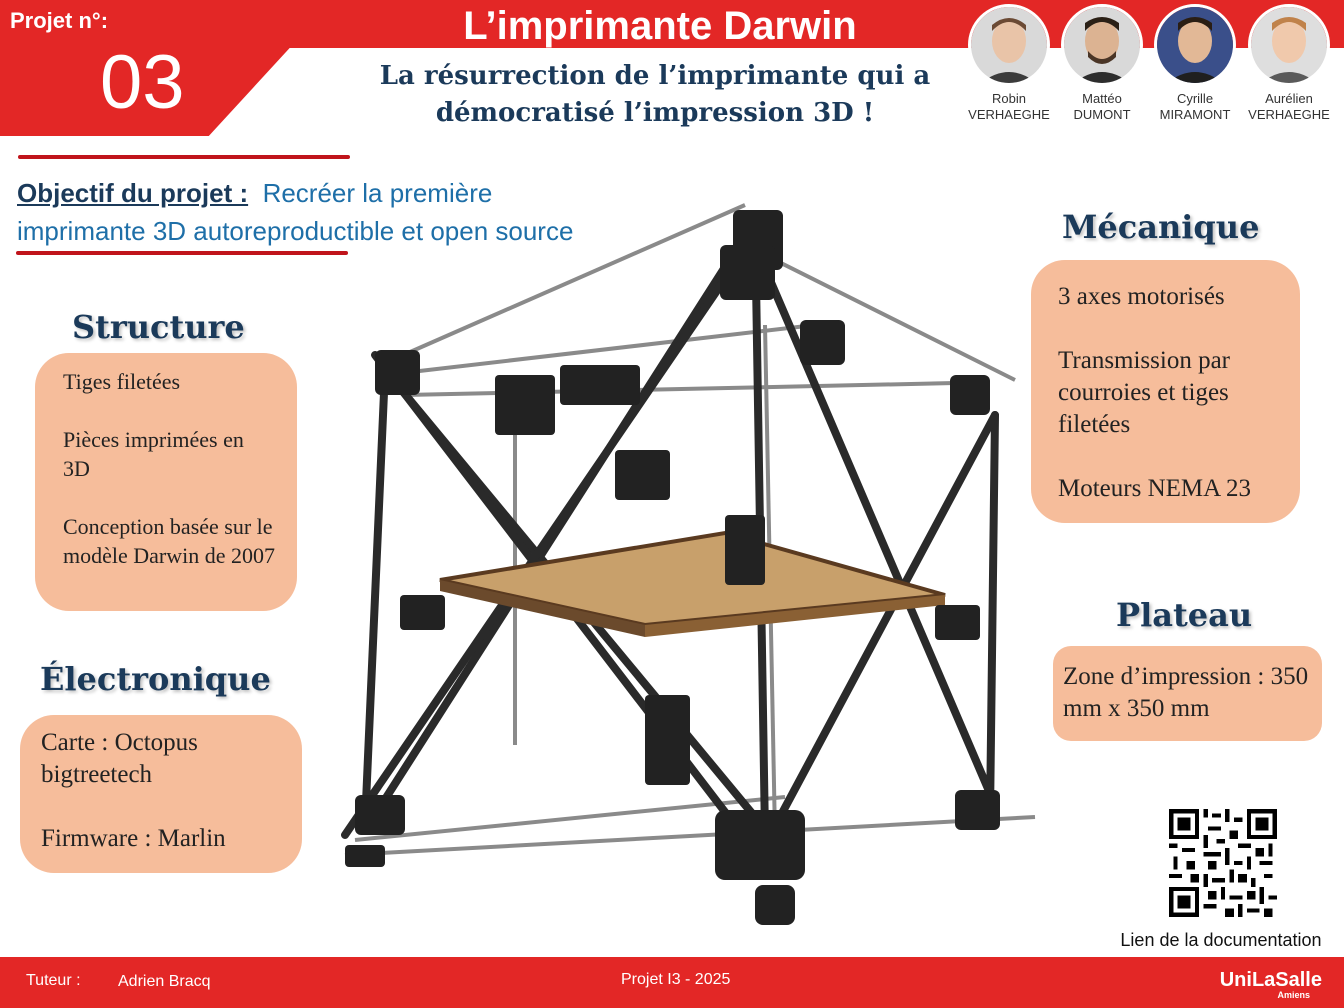 The height and width of the screenshot is (1008, 1344). Describe the element at coordinates (1009, 98) in the screenshot. I see `member-first-name: Robin` at that location.